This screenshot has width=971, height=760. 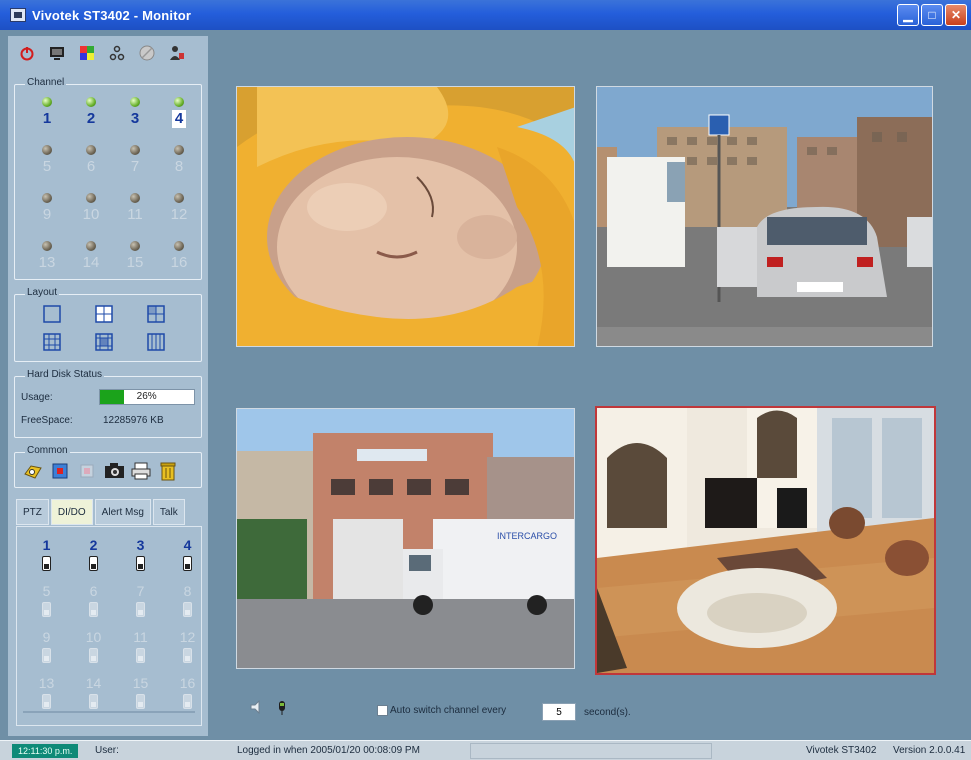 What do you see at coordinates (87, 471) in the screenshot?
I see `stop-icon` at bounding box center [87, 471].